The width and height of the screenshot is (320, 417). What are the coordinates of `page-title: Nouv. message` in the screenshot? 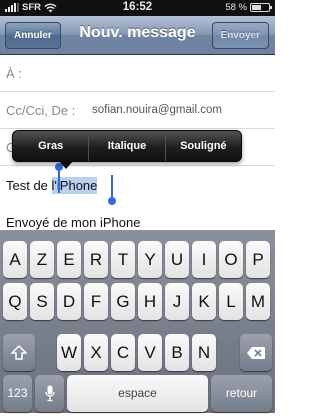 It's located at (137, 32).